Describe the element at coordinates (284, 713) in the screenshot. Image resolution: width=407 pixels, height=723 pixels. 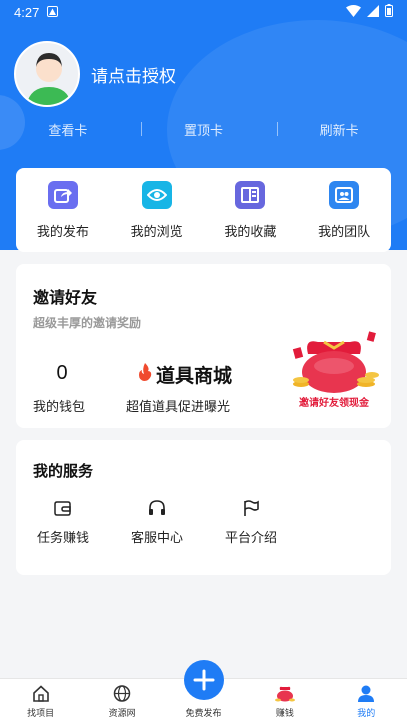
I see `tab-earn-label: 赚钱` at that location.